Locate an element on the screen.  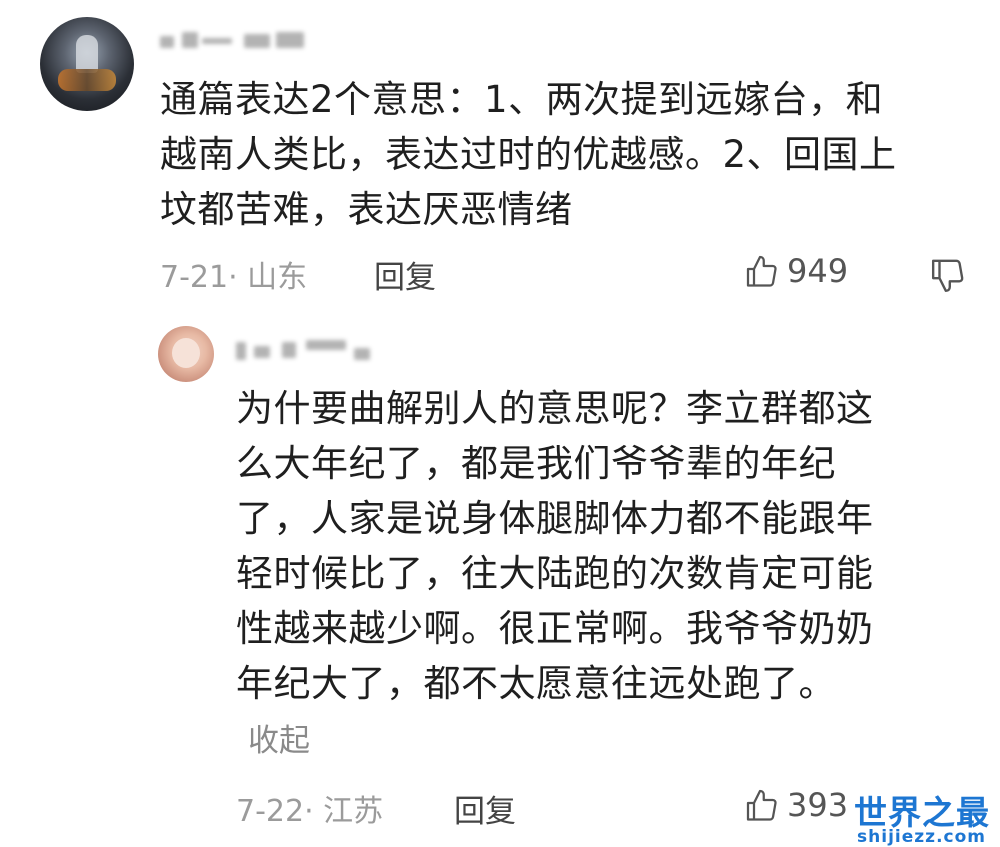
like-button: 393 is located at coordinates (805, 808).